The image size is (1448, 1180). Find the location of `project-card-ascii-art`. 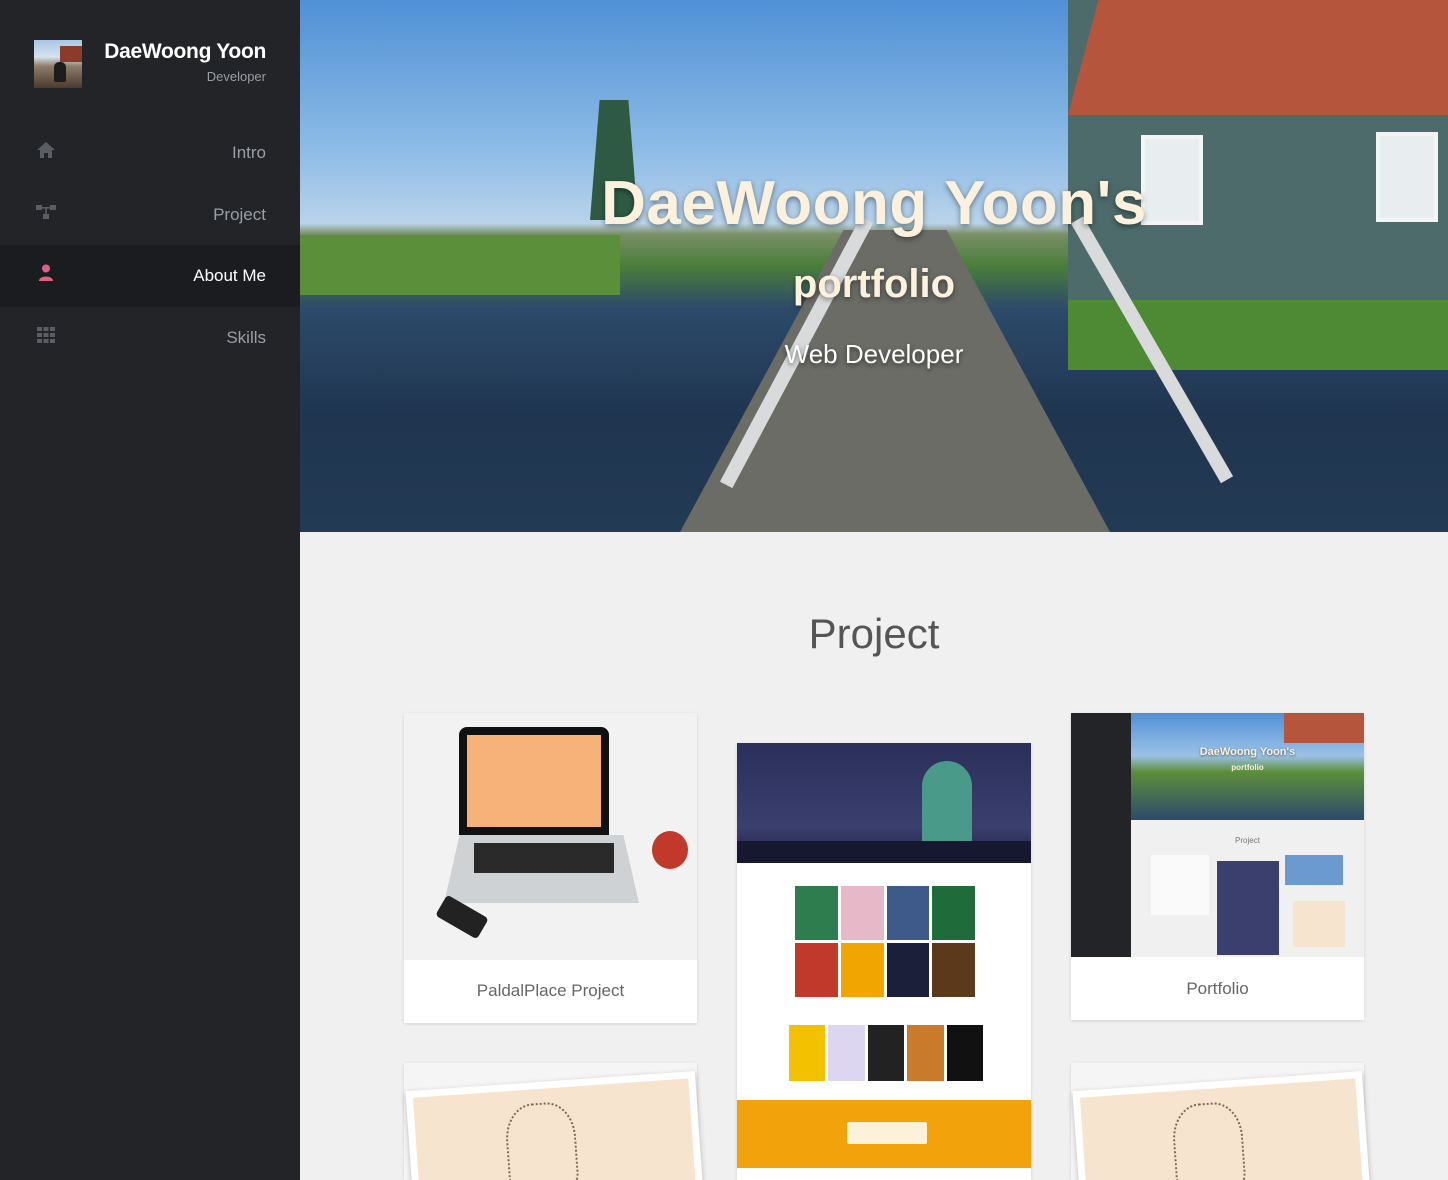

project-card-ascii-art is located at coordinates (554, 1121).